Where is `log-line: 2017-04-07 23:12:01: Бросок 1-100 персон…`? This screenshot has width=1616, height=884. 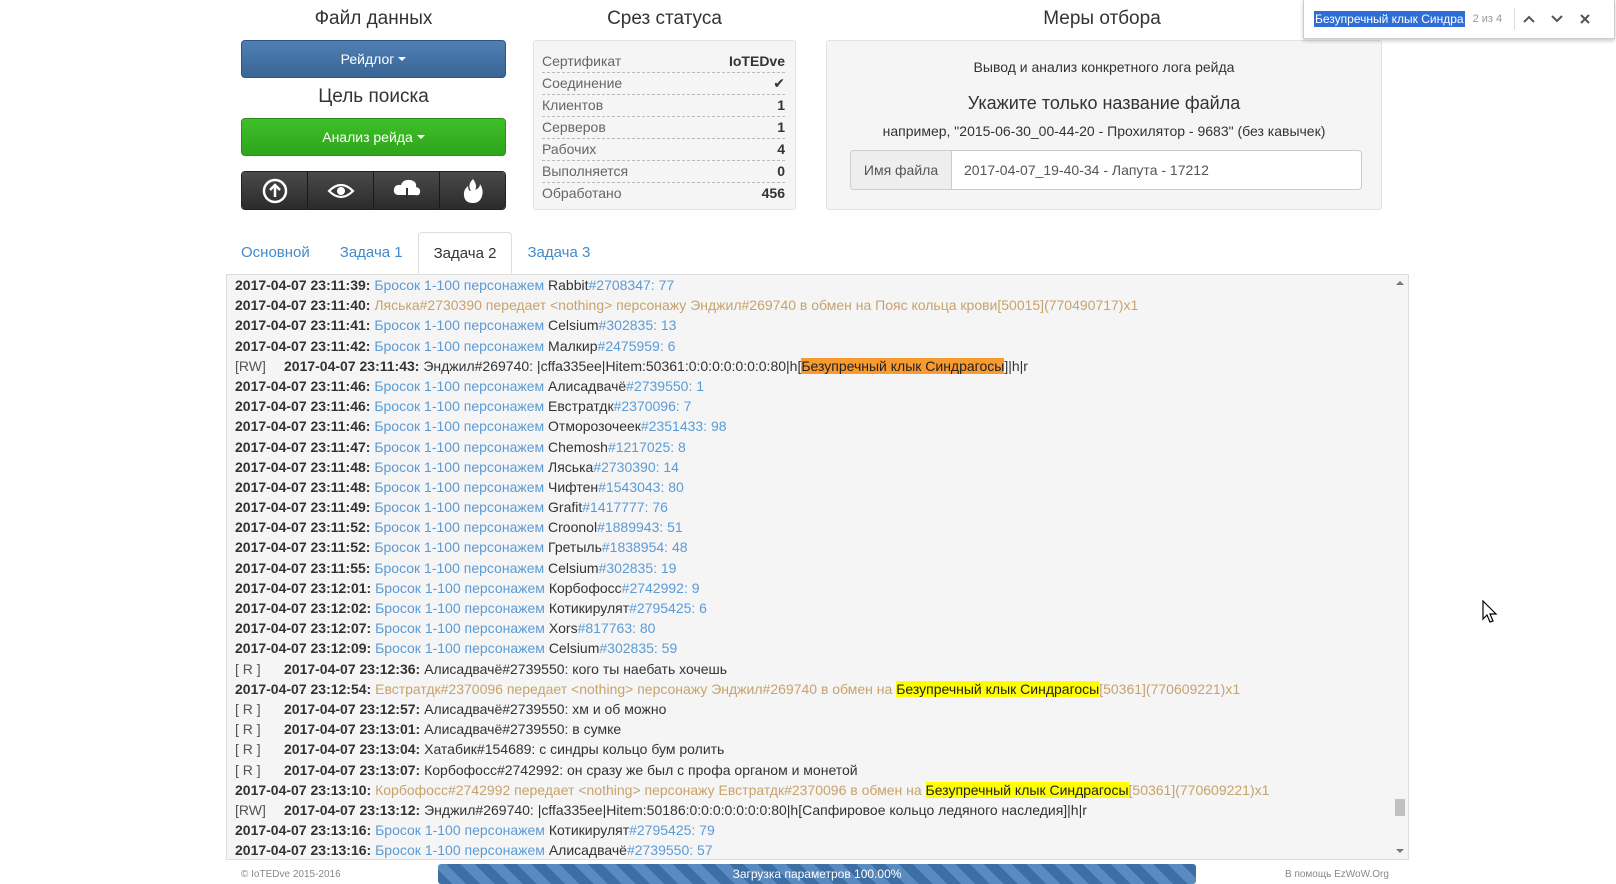 log-line: 2017-04-07 23:12:01: Бросок 1-100 персон… is located at coordinates (809, 588).